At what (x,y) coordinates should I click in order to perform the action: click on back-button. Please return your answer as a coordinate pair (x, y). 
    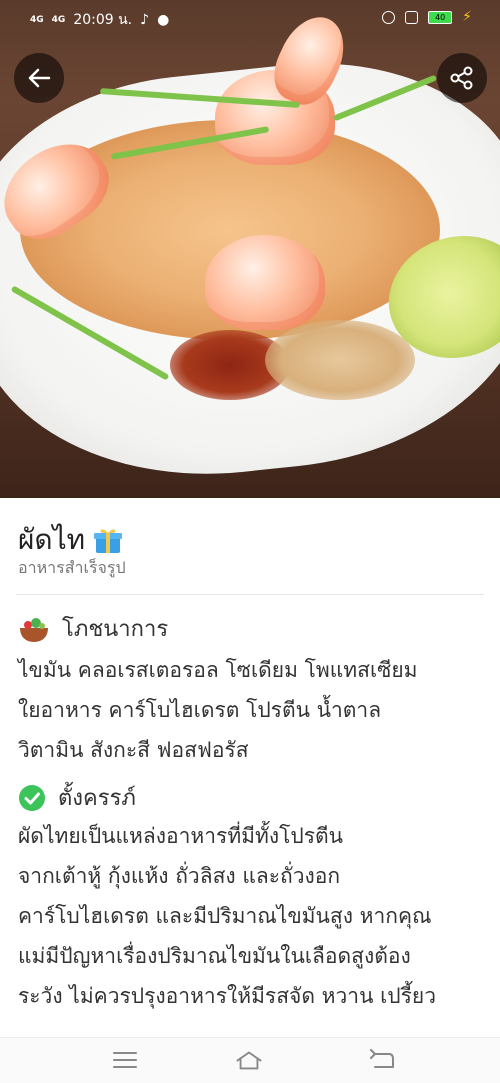
    Looking at the image, I should click on (39, 78).